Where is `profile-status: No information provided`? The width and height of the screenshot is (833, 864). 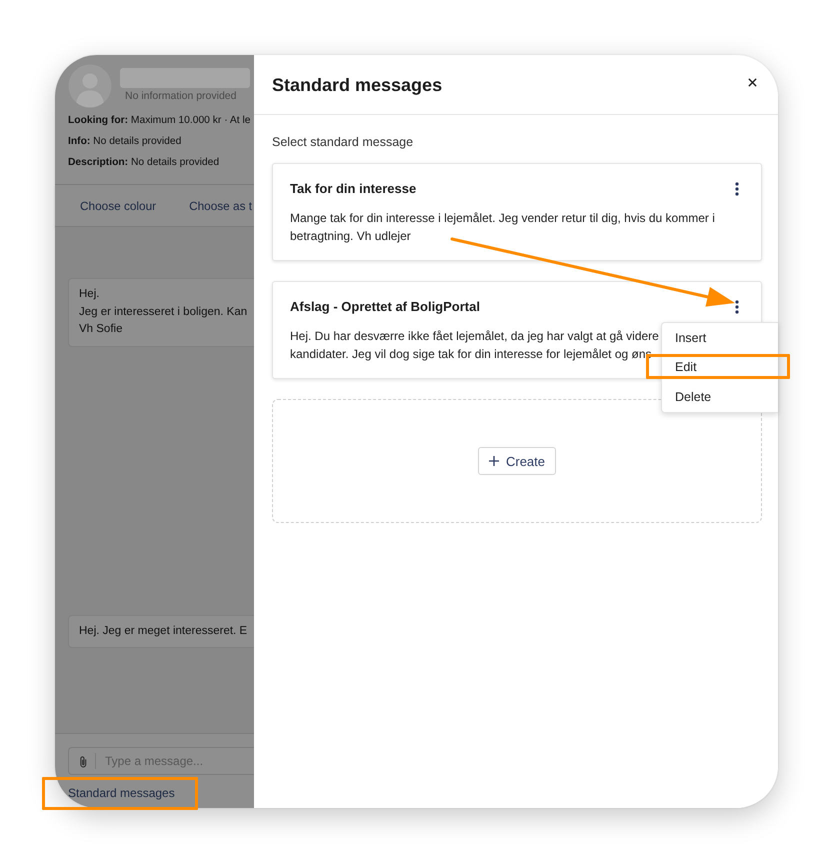
profile-status: No information provided is located at coordinates (180, 96).